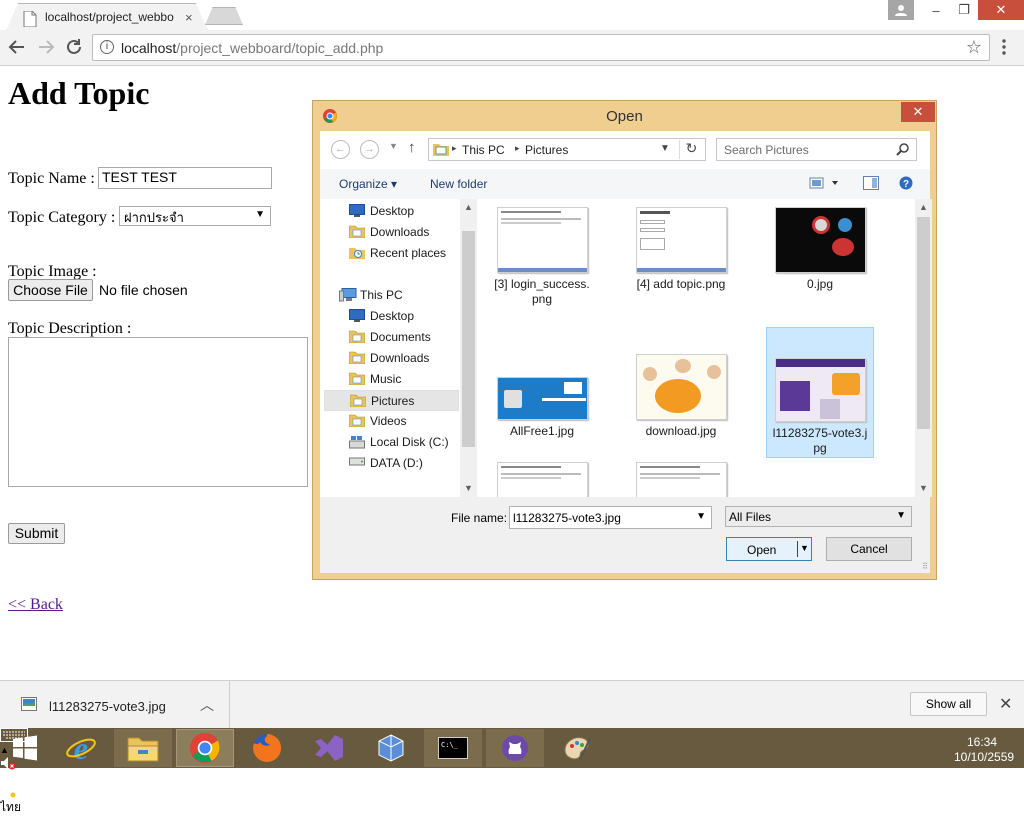  What do you see at coordinates (107, 47) in the screenshot?
I see `page-info-icon: i` at bounding box center [107, 47].